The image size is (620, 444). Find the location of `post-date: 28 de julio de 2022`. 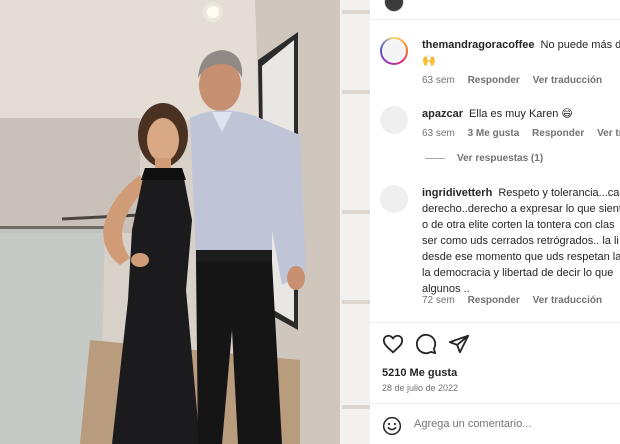

post-date: 28 de julio de 2022 is located at coordinates (420, 388).